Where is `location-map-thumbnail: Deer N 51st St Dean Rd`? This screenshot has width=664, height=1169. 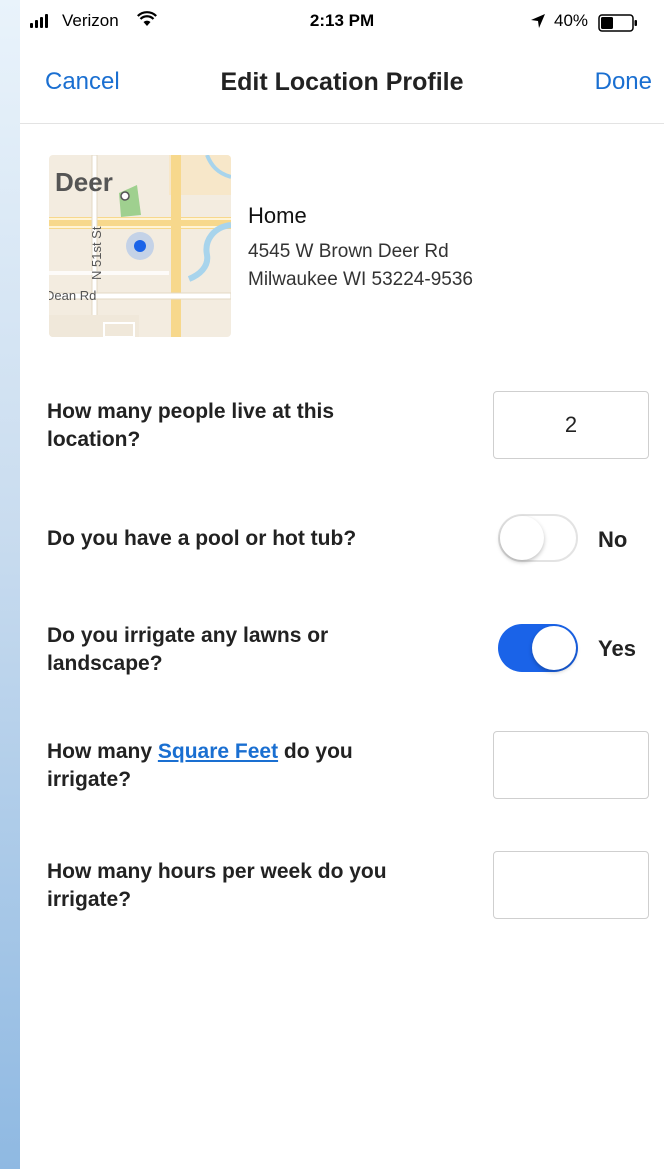
location-map-thumbnail: Deer N 51st St Dean Rd is located at coordinates (140, 246).